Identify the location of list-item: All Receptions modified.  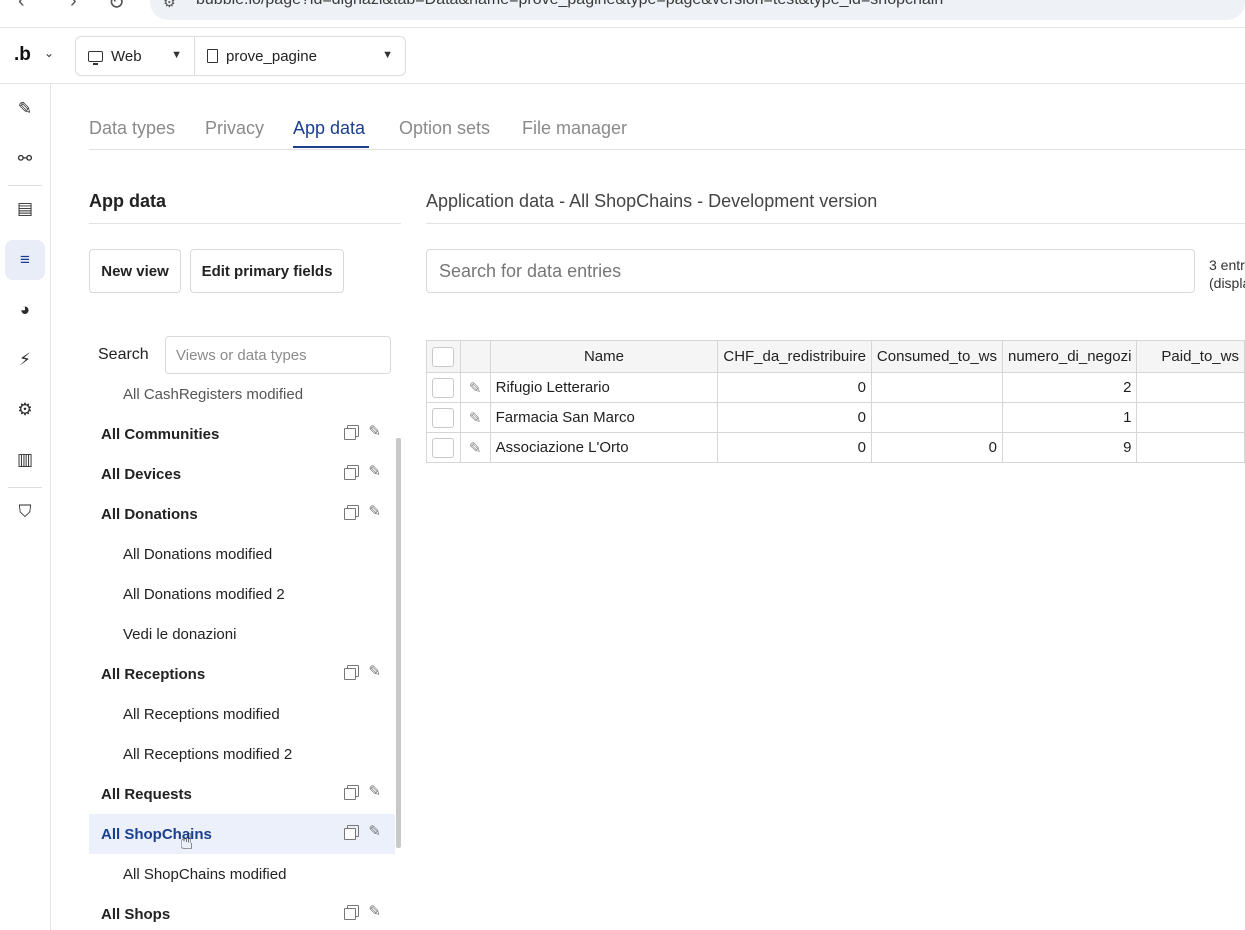
(242, 714).